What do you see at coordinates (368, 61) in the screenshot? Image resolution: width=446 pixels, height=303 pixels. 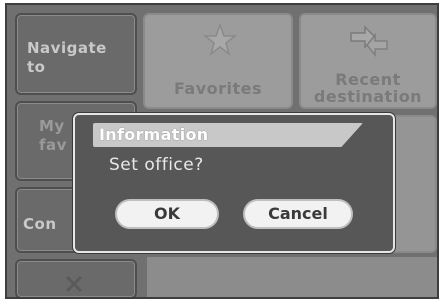 I see `recent-destination-button: Recent destination` at bounding box center [368, 61].